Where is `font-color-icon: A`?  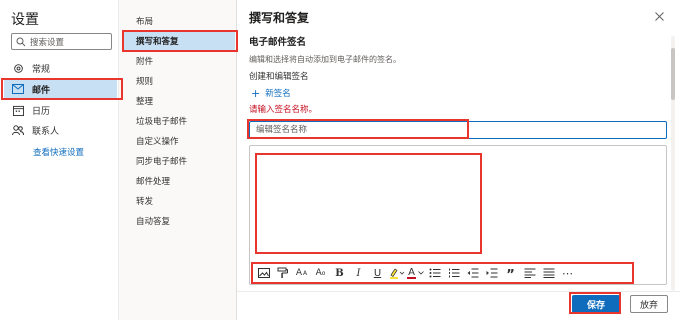
font-color-icon: A is located at coordinates (415, 273).